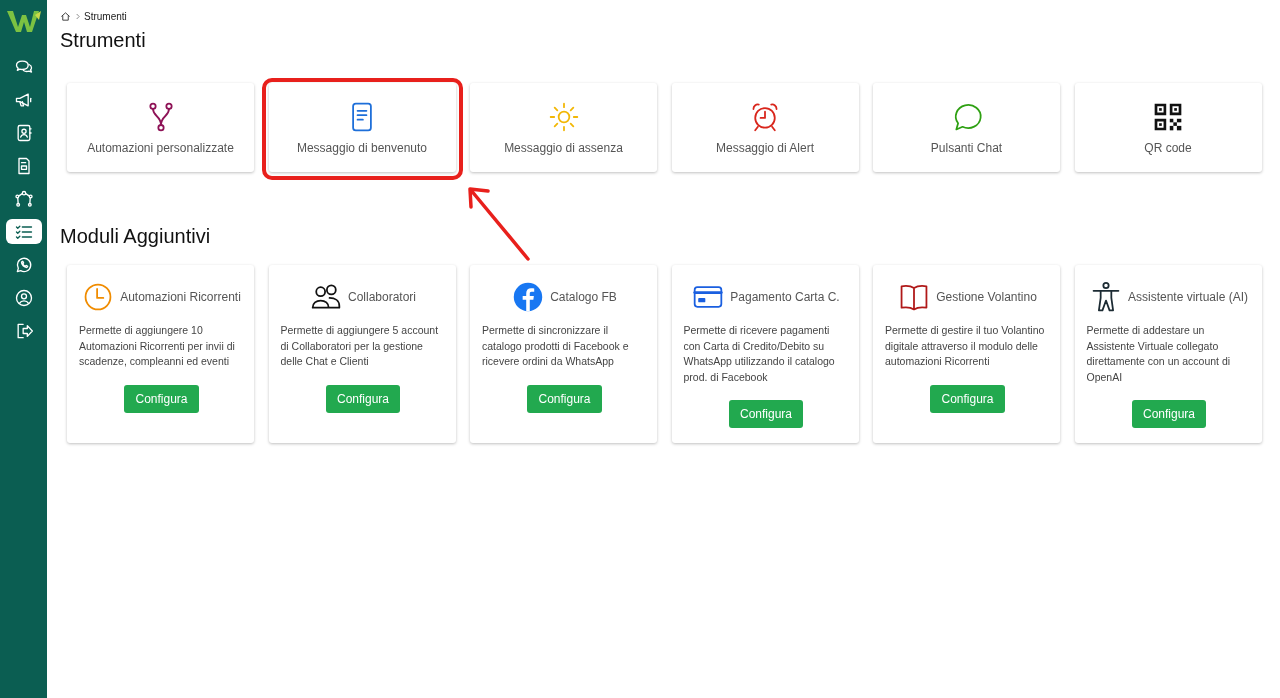  What do you see at coordinates (563, 116) in the screenshot?
I see `sun-icon` at bounding box center [563, 116].